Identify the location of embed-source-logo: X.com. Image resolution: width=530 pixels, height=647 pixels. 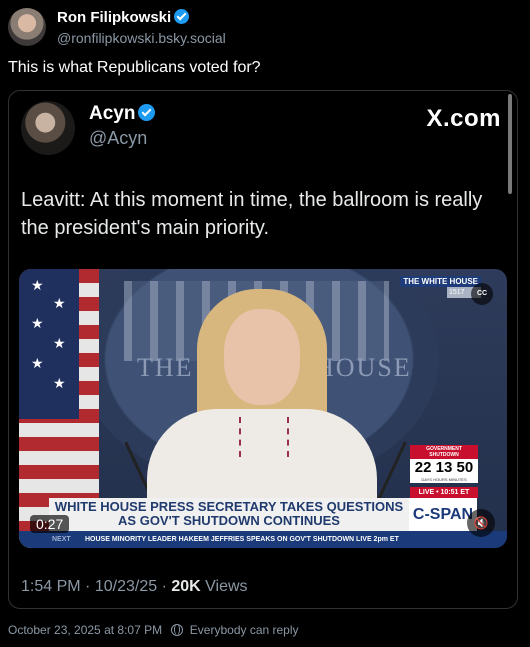
(463, 119).